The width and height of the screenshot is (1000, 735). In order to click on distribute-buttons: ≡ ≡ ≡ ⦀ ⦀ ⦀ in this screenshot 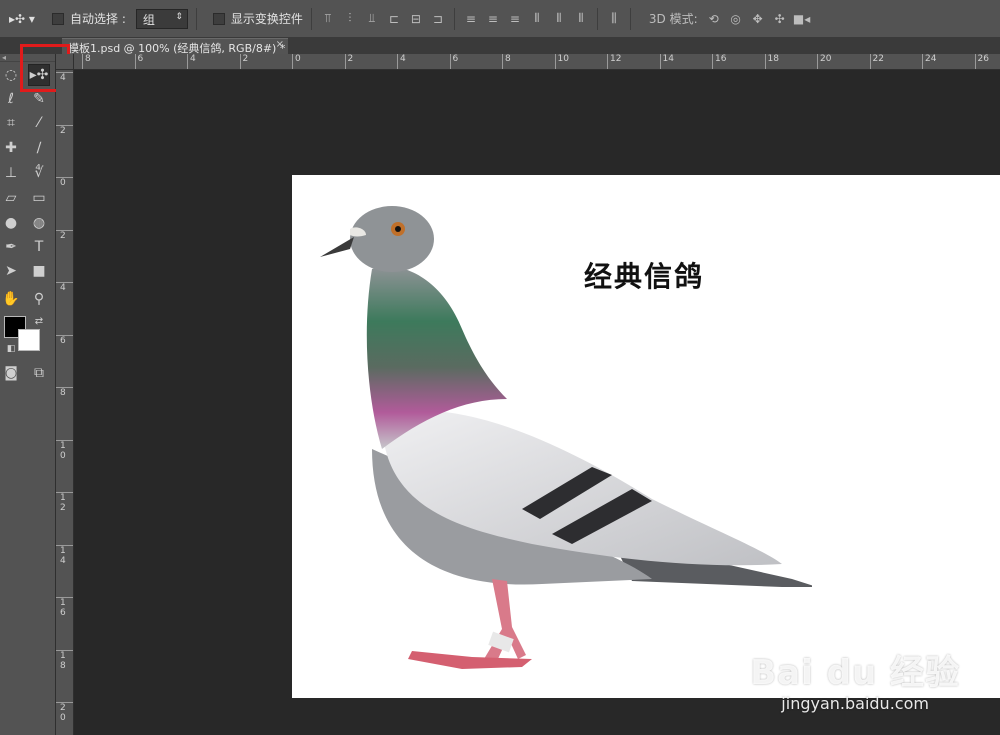, I will do `click(526, 19)`.